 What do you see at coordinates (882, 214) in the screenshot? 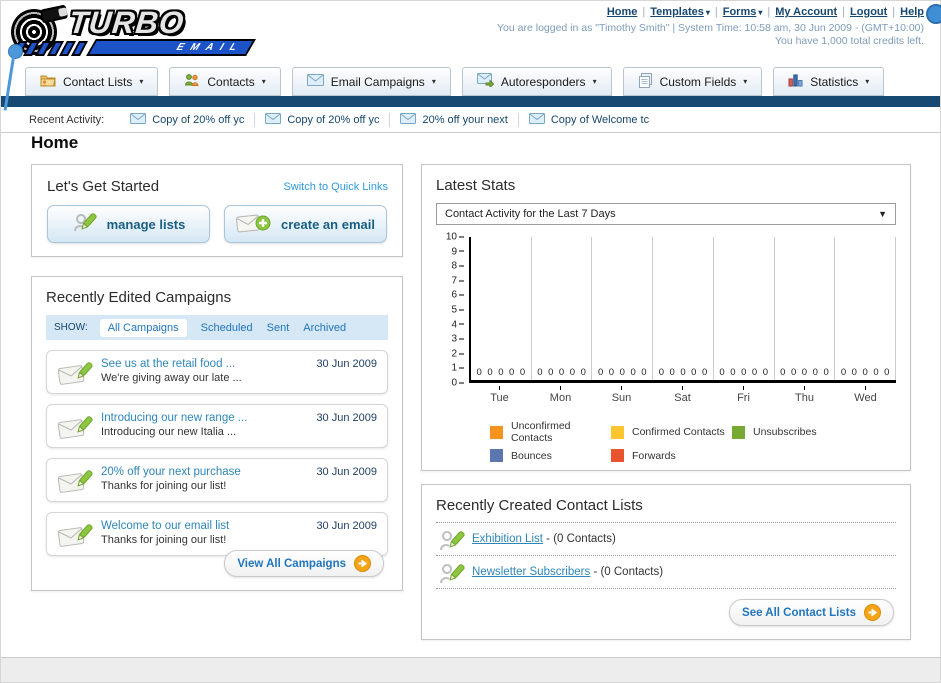
I see `chevron-down-icon: ▼` at bounding box center [882, 214].